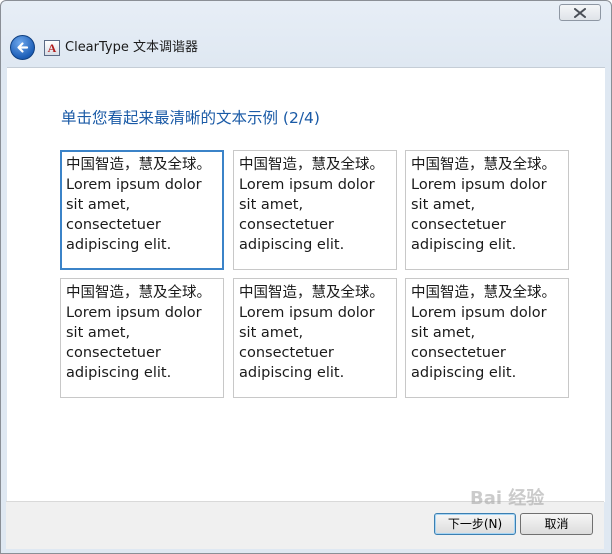  What do you see at coordinates (190, 118) in the screenshot?
I see `instruction-heading: 单击您看起来最清晰的文本示例 (2/4)` at bounding box center [190, 118].